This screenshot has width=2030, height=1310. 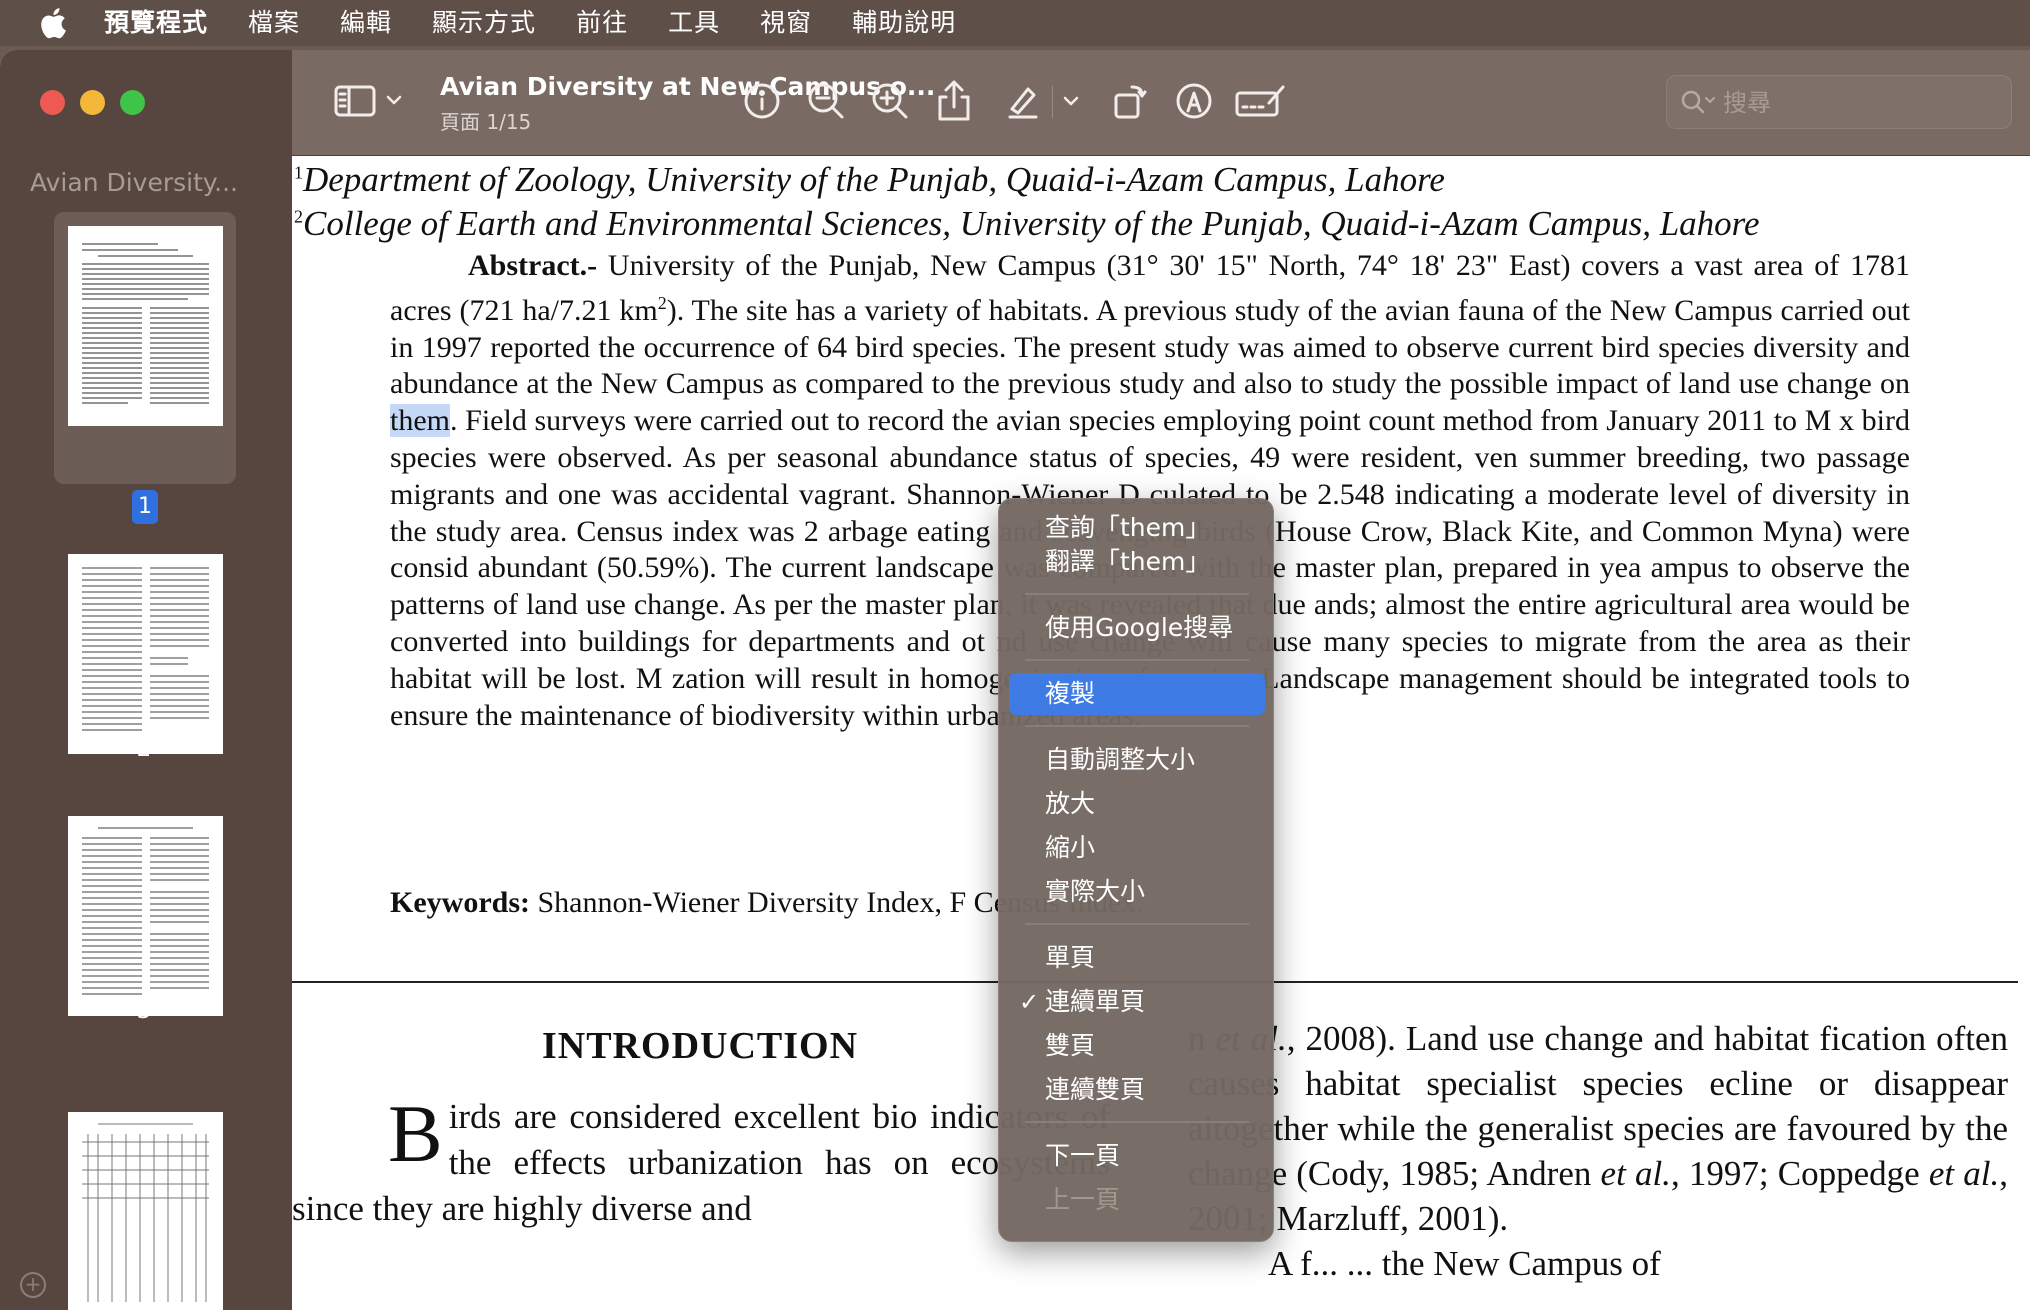 I want to click on menu-item-translate: 翻譯「them」, so click(x=1137, y=562).